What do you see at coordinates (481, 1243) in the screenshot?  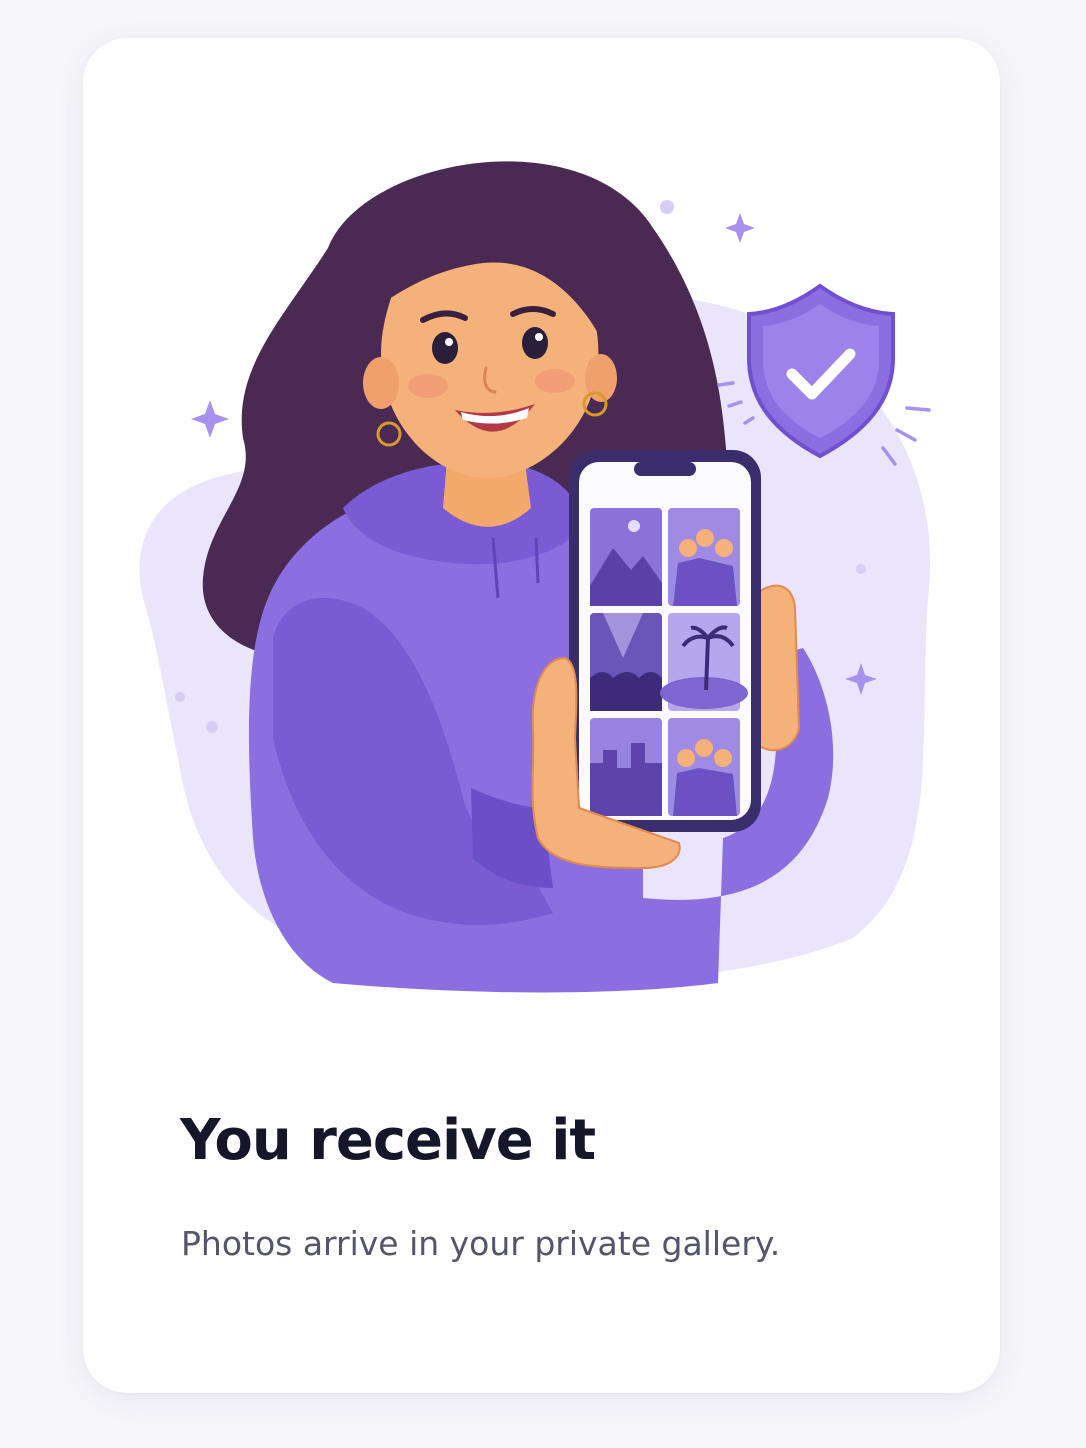 I see `card-subtitle: Photos arrive in your private gallery.` at bounding box center [481, 1243].